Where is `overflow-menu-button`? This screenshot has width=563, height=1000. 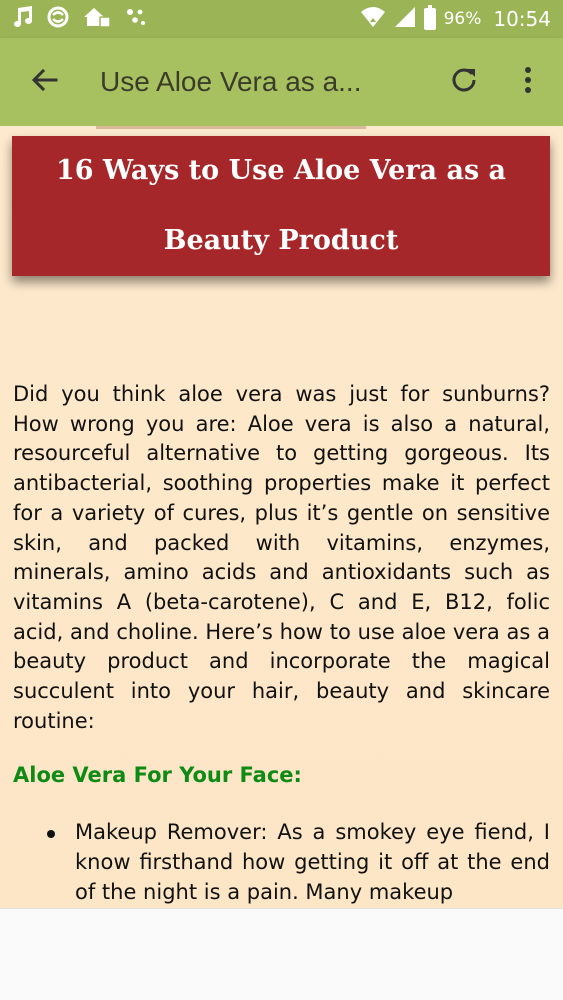
overflow-menu-button is located at coordinates (528, 82).